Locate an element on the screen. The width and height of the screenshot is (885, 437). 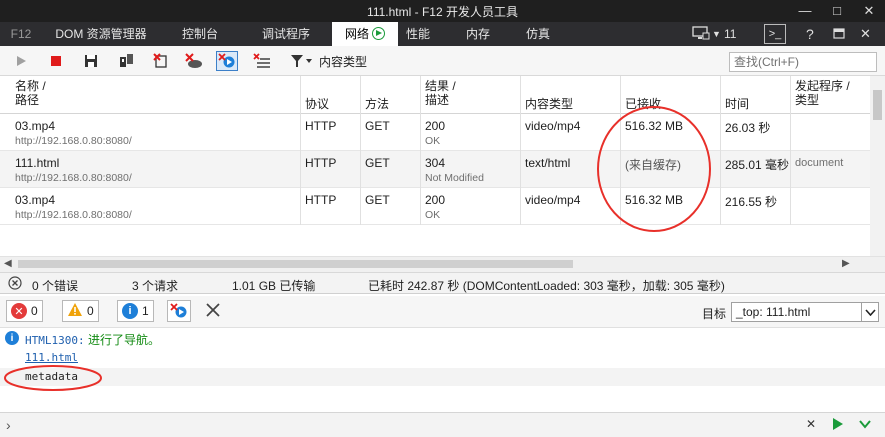
horizontal-scroll-thumb is located at coordinates (295, 264).